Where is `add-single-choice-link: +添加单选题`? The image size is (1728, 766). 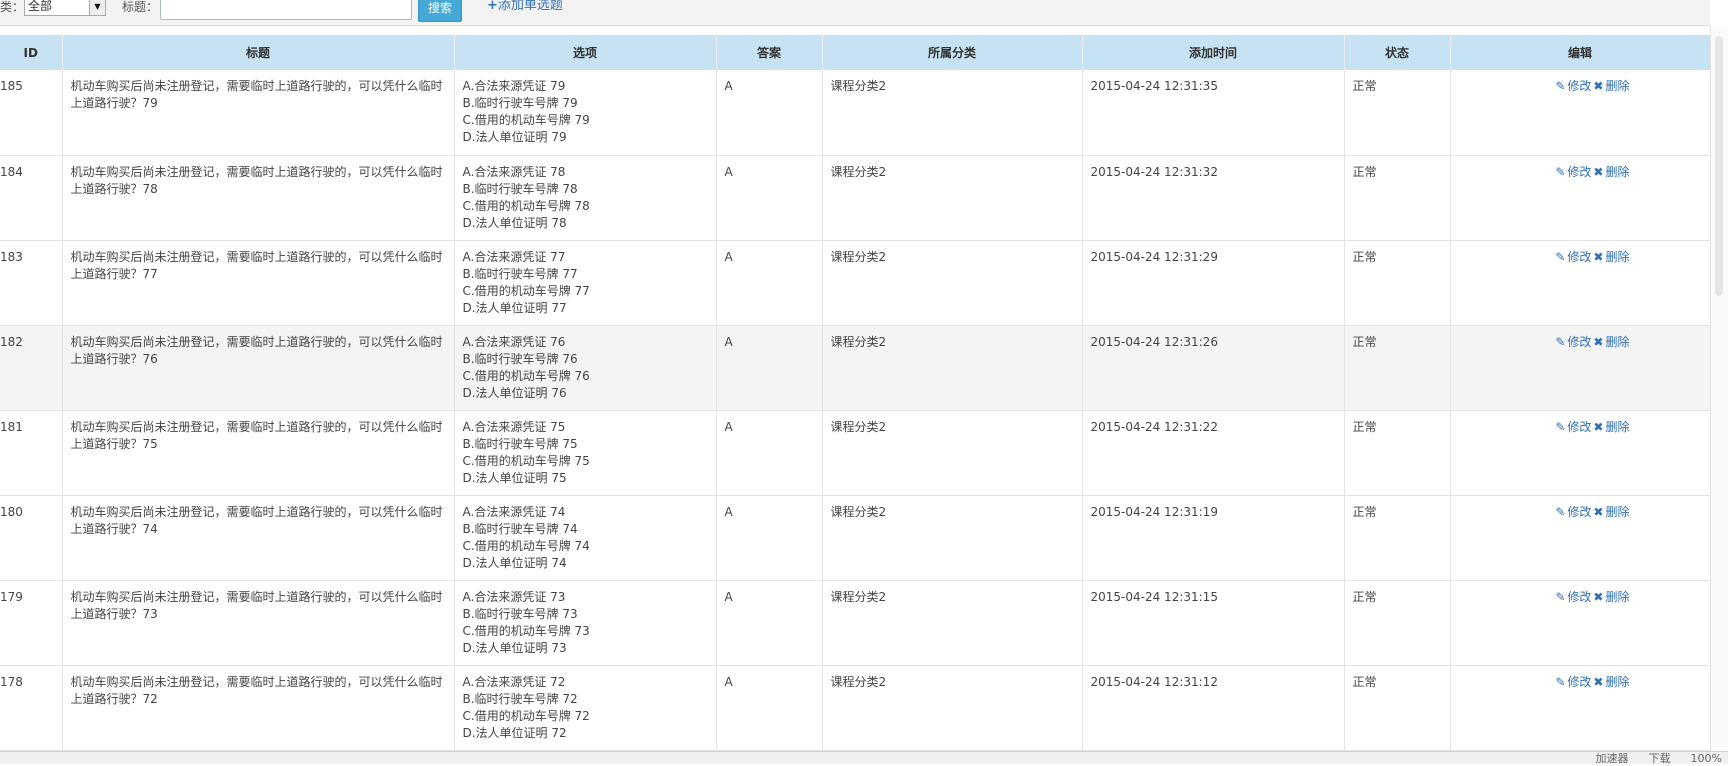
add-single-choice-link: +添加单选题 is located at coordinates (525, 7).